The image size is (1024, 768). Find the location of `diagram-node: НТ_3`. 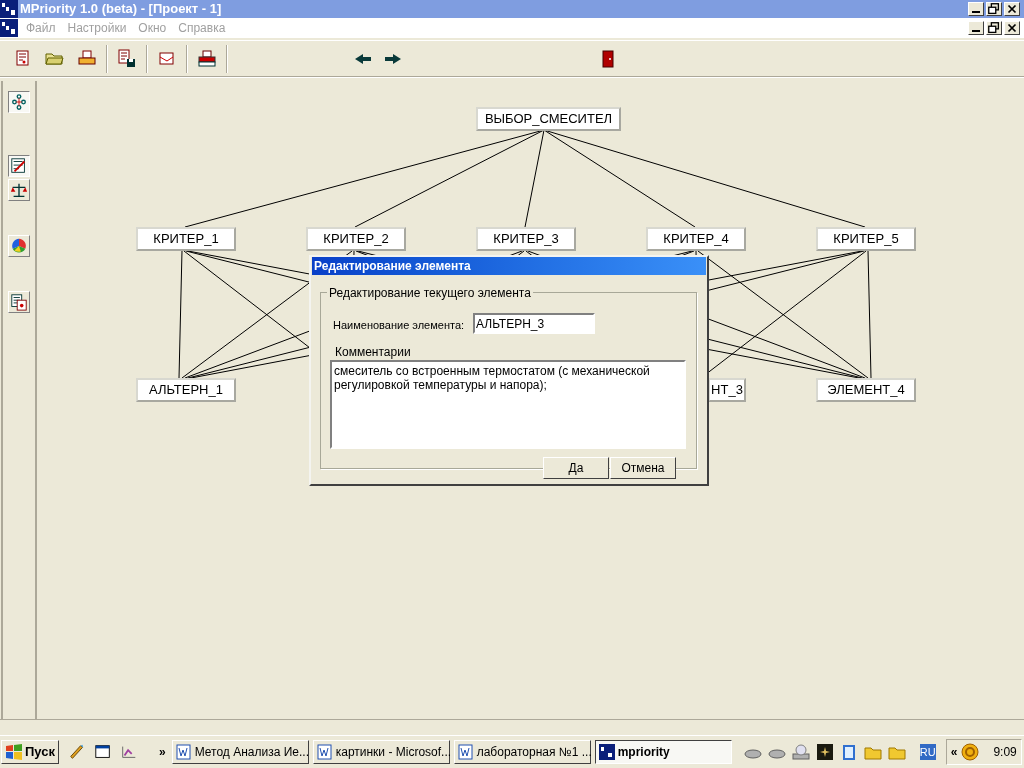

diagram-node: НТ_3 is located at coordinates (727, 390).